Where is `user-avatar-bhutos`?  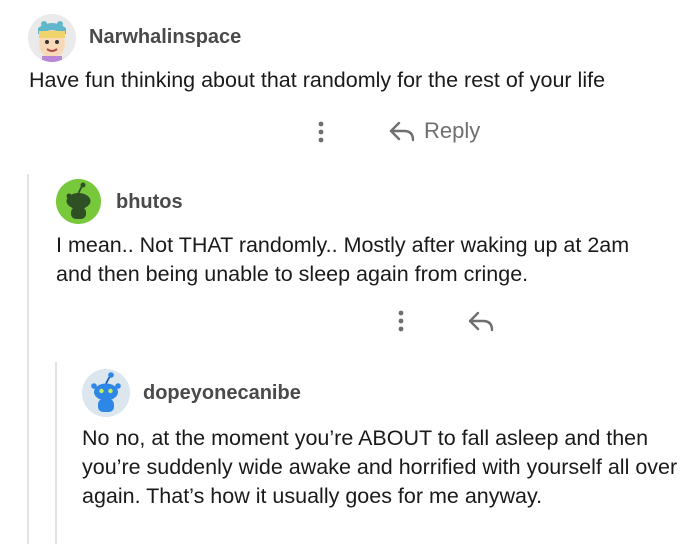
user-avatar-bhutos is located at coordinates (78, 201).